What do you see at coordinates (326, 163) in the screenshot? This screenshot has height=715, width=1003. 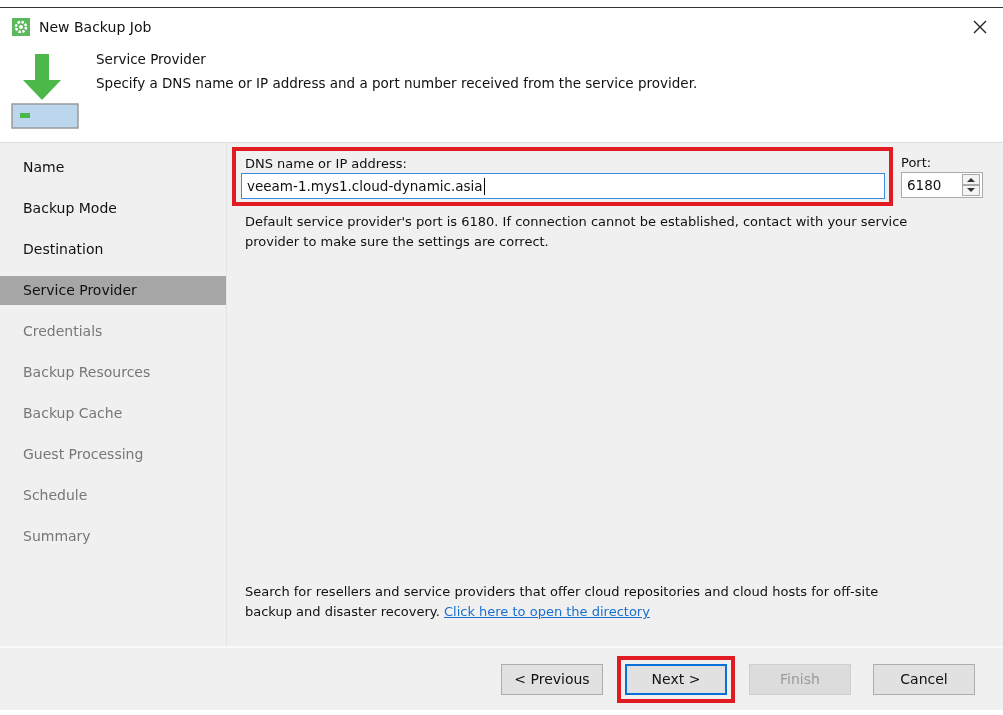 I see `address-label: DNS name or IP address:` at bounding box center [326, 163].